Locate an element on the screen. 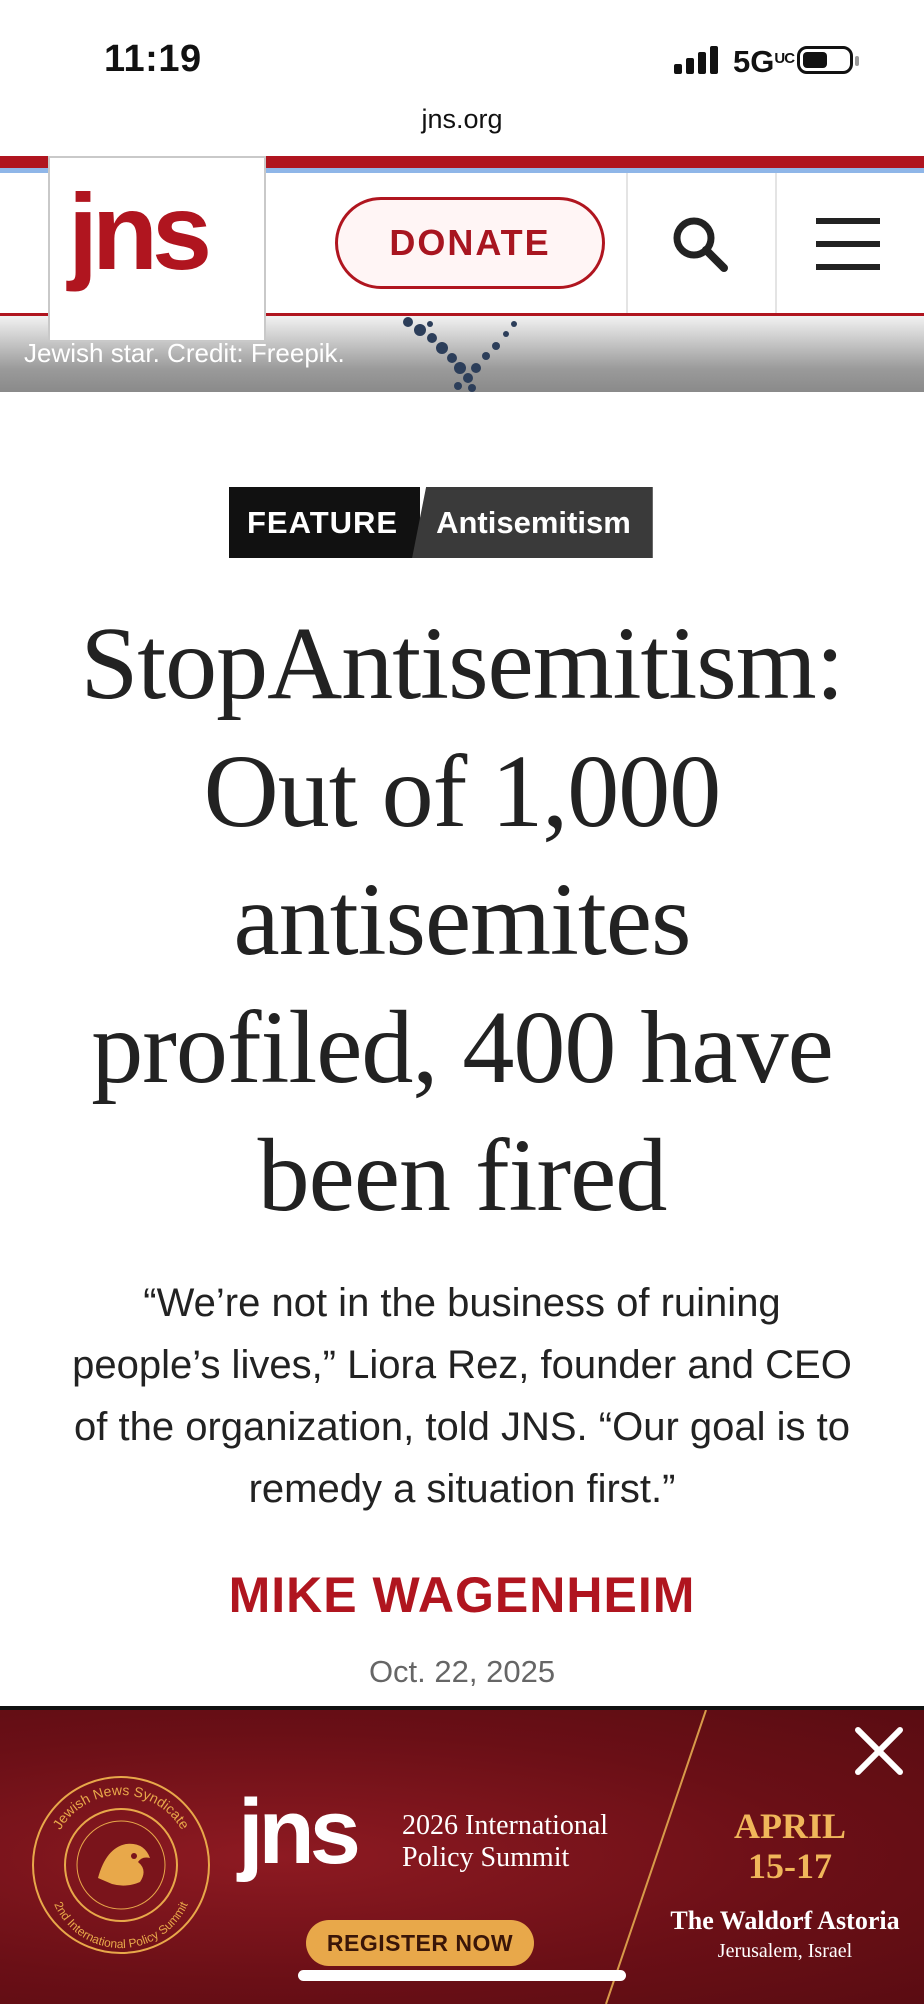 The height and width of the screenshot is (2004, 924). headline-line: Out of 1,000 is located at coordinates (462, 791).